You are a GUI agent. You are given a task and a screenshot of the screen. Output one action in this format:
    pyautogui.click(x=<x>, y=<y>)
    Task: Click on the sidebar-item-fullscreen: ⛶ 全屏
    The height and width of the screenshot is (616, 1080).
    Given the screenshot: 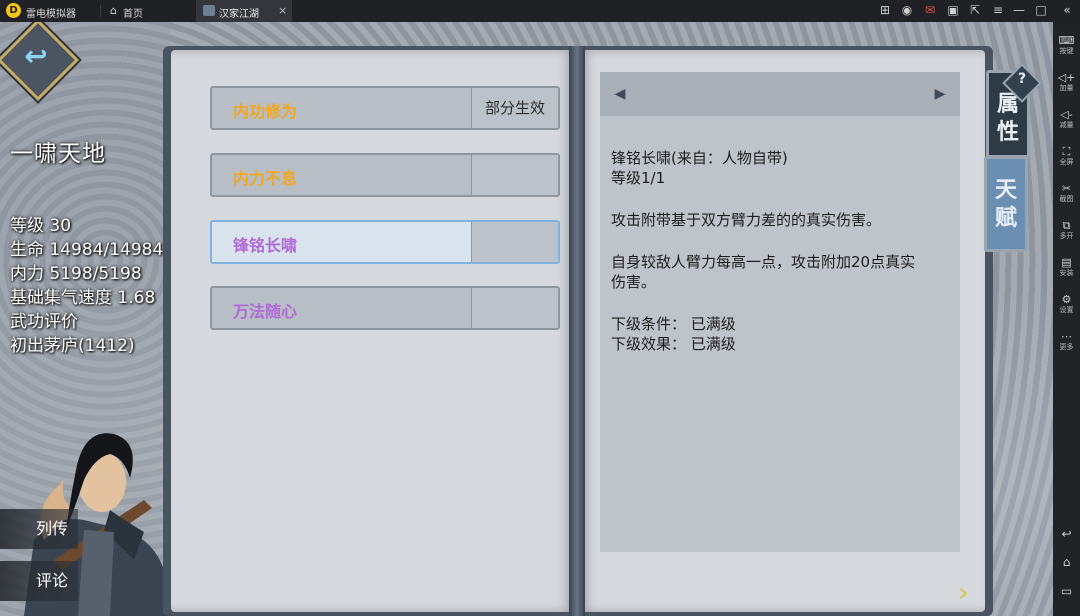 What is the action you would take?
    pyautogui.click(x=1066, y=156)
    